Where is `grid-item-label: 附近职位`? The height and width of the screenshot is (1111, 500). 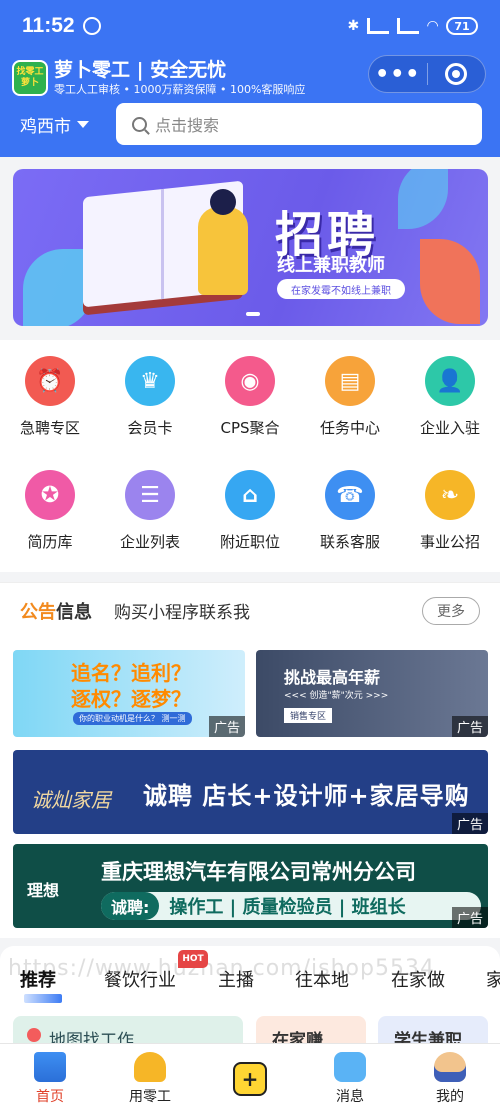
grid-item-label: 附近职位 is located at coordinates (249, 542).